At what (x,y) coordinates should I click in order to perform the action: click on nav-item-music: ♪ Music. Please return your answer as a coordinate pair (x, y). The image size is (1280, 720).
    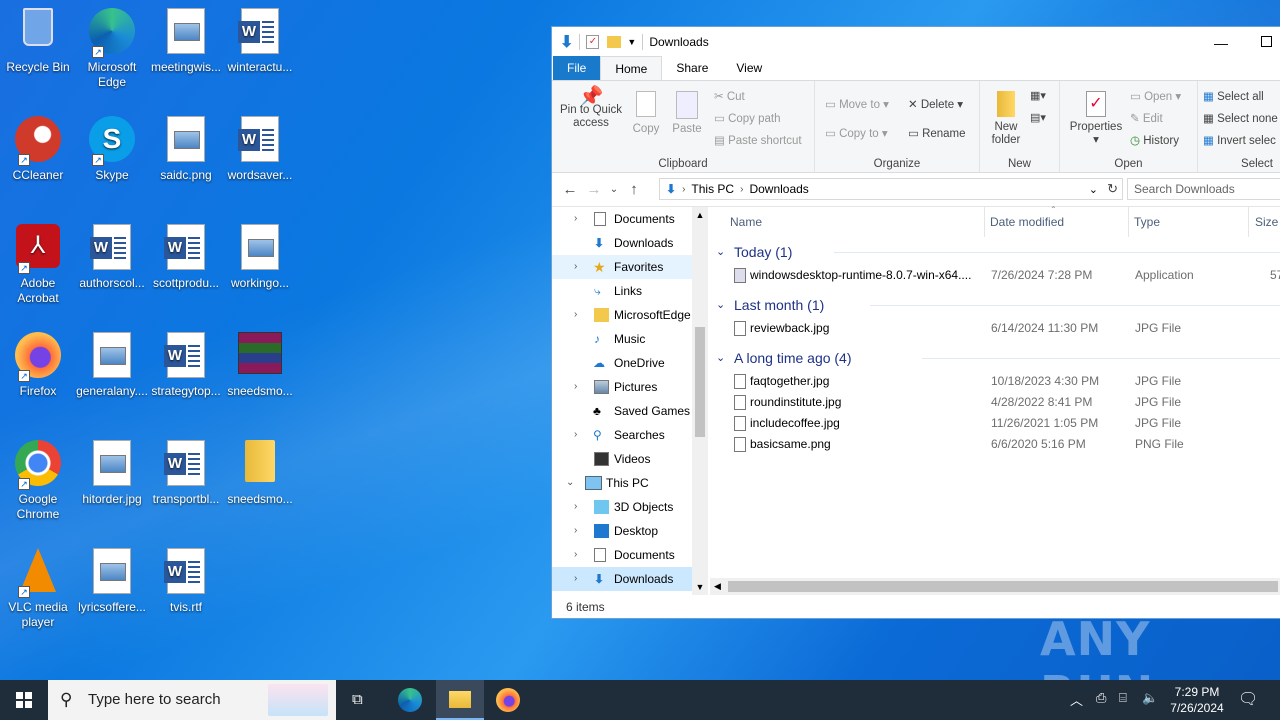
    Looking at the image, I should click on (630, 339).